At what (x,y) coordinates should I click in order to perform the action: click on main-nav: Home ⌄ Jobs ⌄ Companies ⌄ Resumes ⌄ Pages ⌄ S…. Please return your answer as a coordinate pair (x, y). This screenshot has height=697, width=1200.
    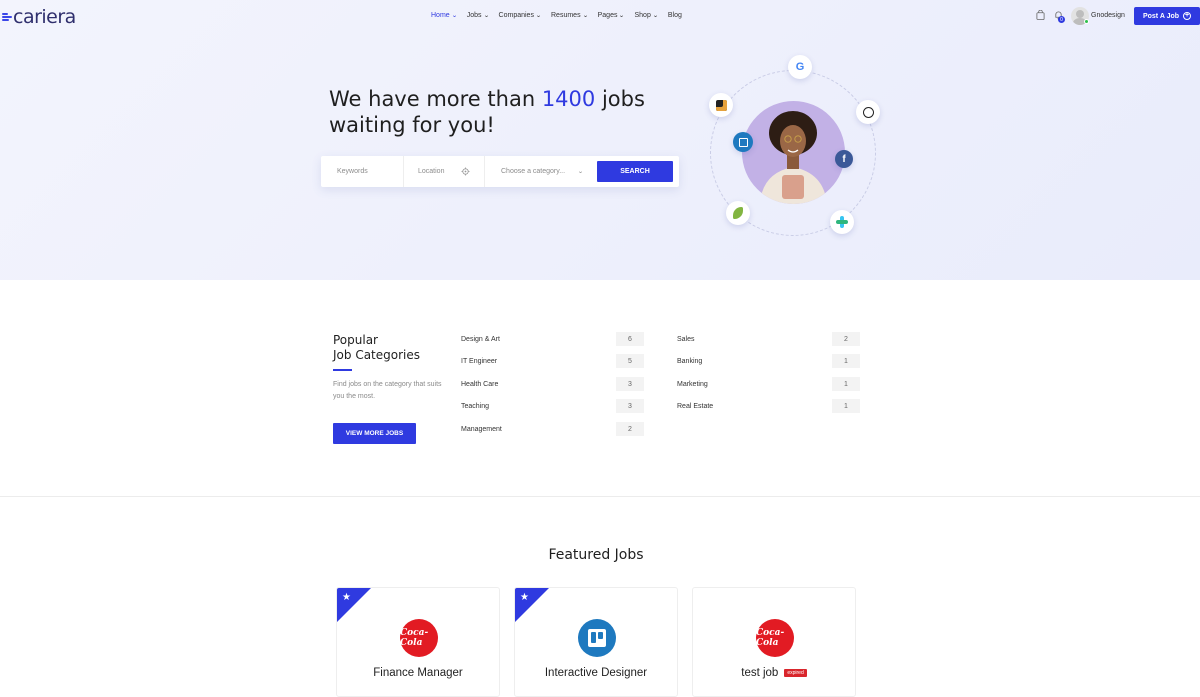
    Looking at the image, I should click on (556, 15).